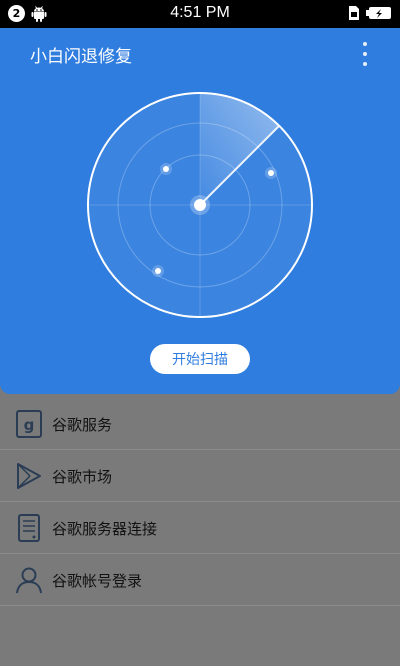 The width and height of the screenshot is (400, 666). What do you see at coordinates (200, 580) in the screenshot?
I see `menu-item-google-account: 谷歌帐号登录` at bounding box center [200, 580].